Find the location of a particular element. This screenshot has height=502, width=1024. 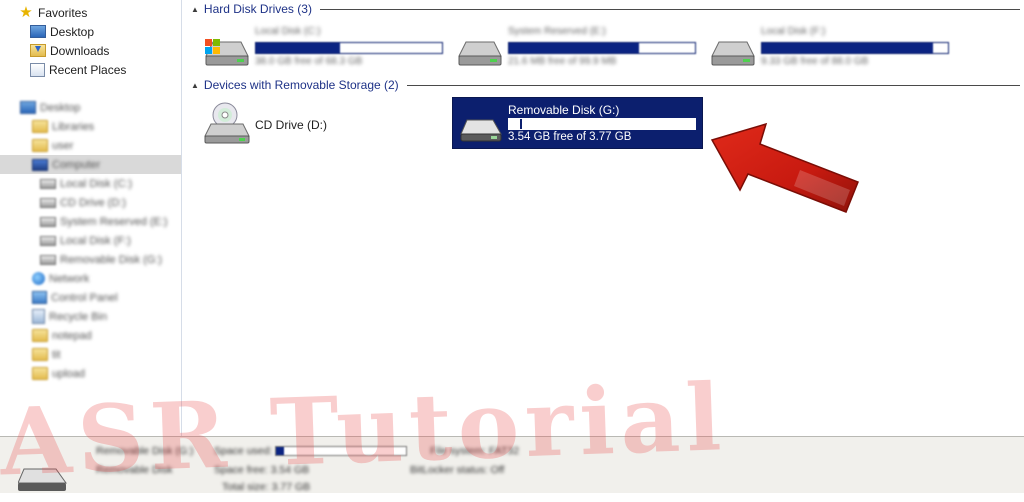

windows-hard-disk-icon is located at coordinates (227, 52).